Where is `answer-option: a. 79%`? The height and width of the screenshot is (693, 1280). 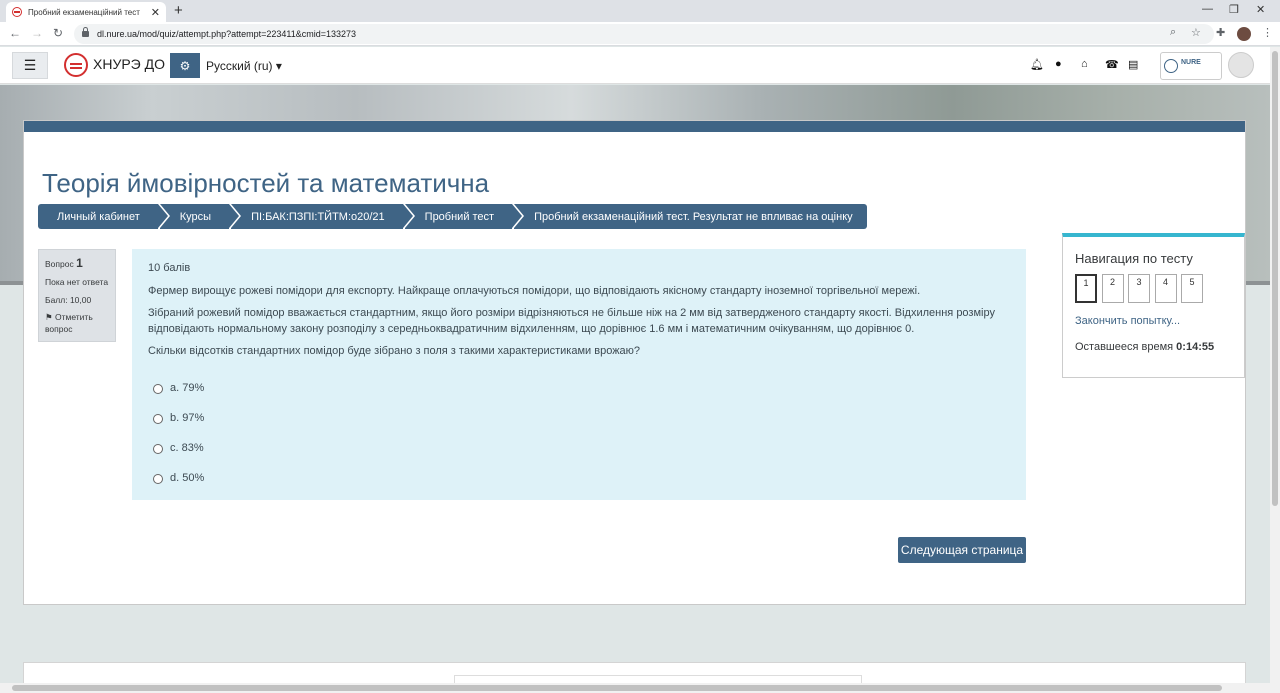 answer-option: a. 79% is located at coordinates (581, 389).